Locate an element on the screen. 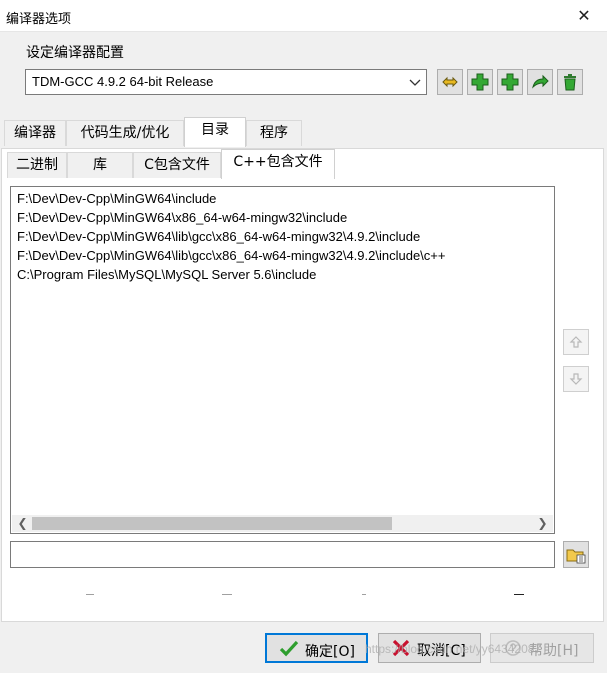  add-copy-icon is located at coordinates (510, 82).